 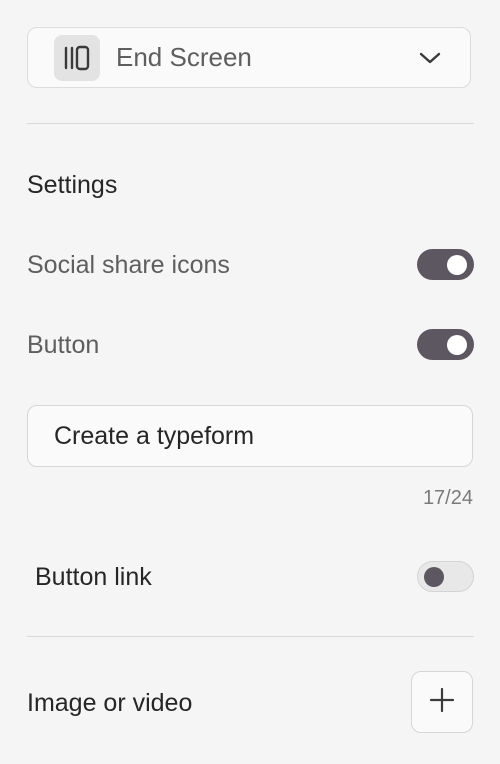 What do you see at coordinates (445, 344) in the screenshot?
I see `button-toggle` at bounding box center [445, 344].